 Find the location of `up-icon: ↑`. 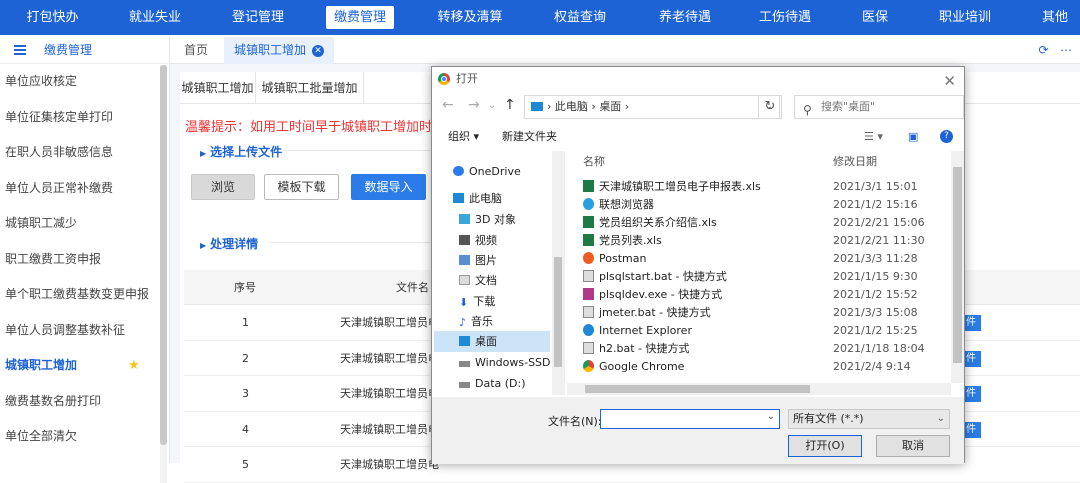

up-icon: ↑ is located at coordinates (510, 105).